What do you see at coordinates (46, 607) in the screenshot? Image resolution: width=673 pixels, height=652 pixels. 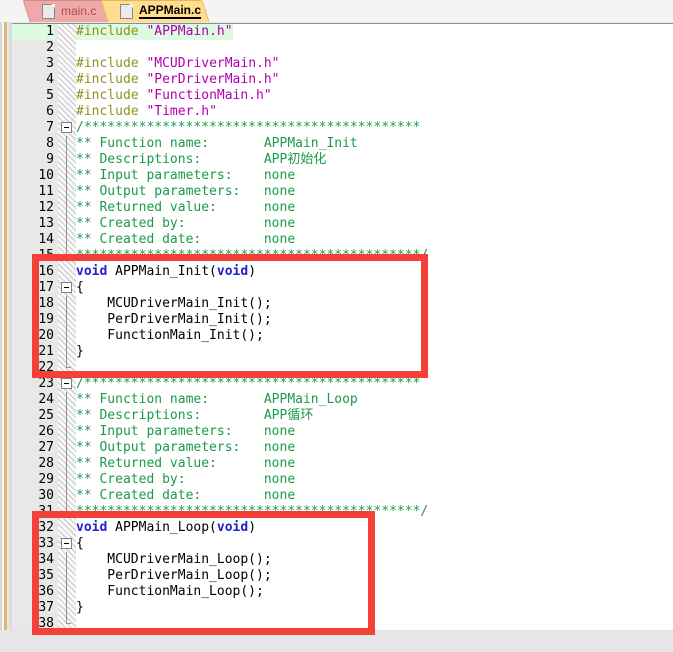 I see `line-number: 37` at bounding box center [46, 607].